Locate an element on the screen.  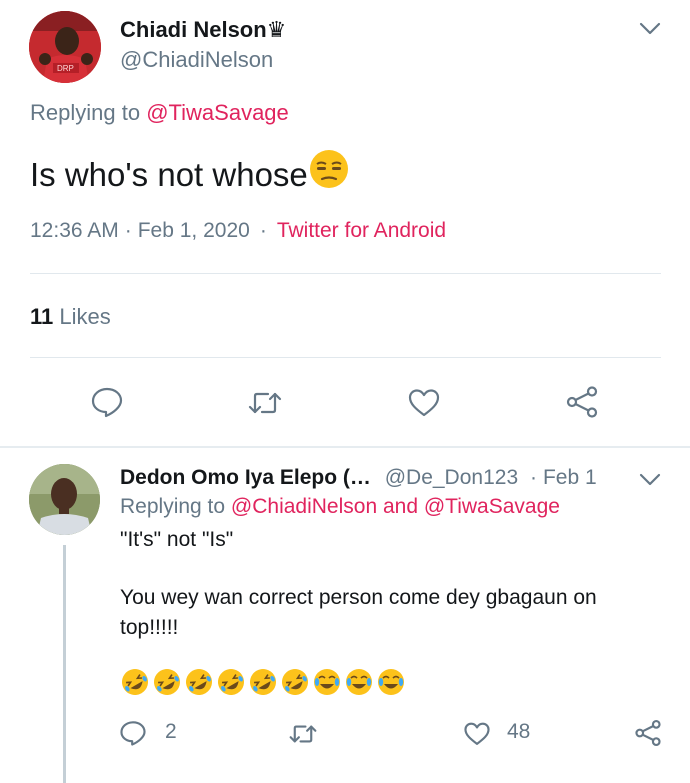
avatar: DRP is located at coordinates (65, 47).